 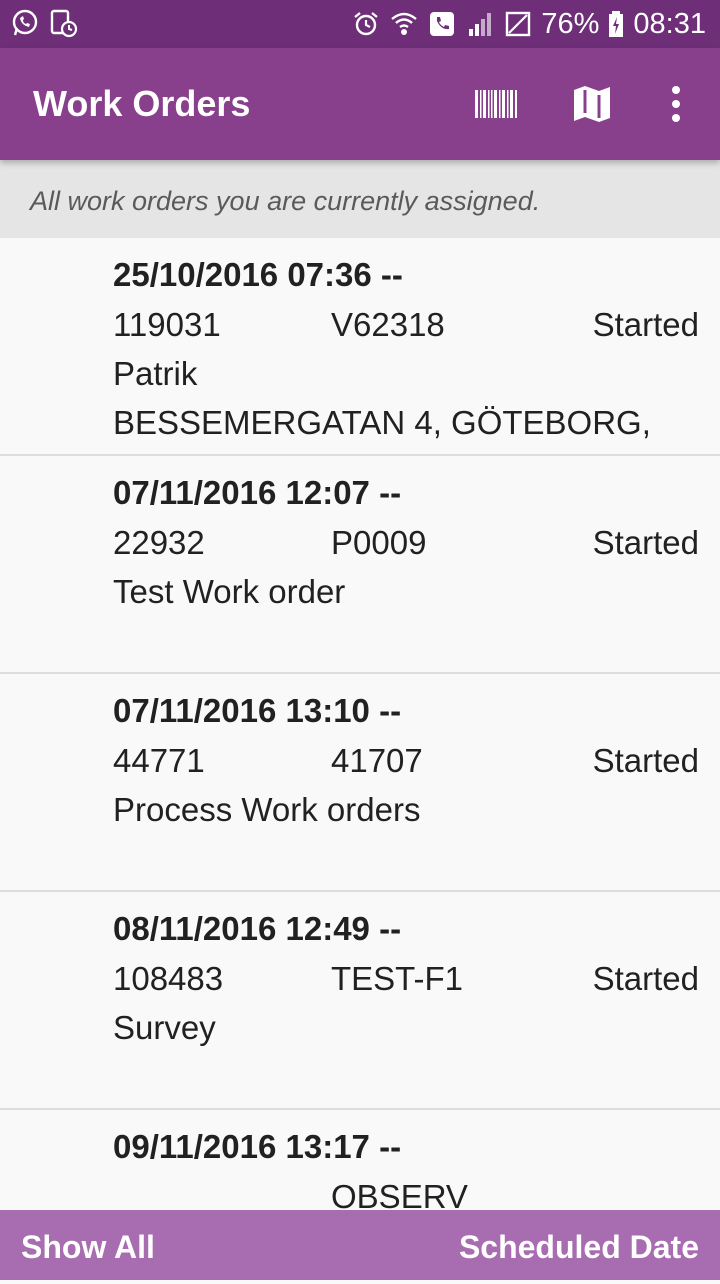 I want to click on order-number: 119031, so click(x=167, y=324).